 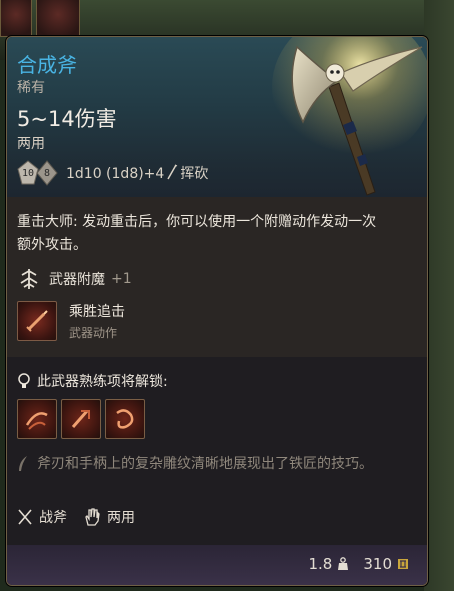 I want to click on d10-die-value: 10, so click(x=28, y=173).